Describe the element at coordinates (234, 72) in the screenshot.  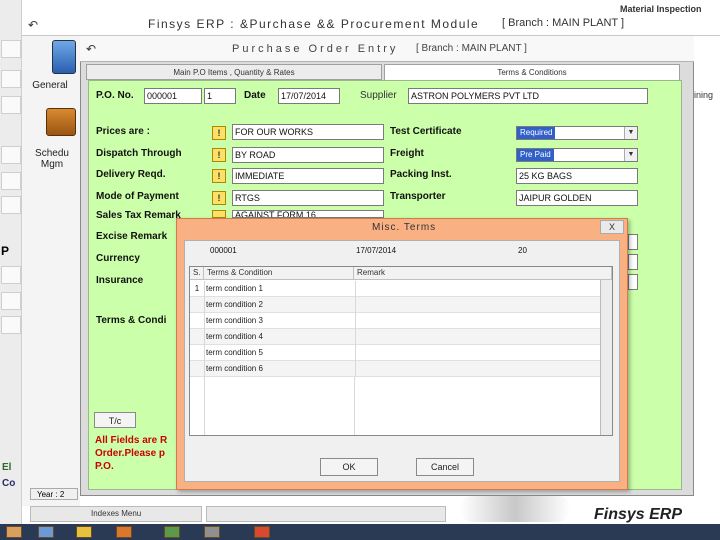
I see `tab-main-po-items: Main P.O Items , Quantity & Rates` at that location.